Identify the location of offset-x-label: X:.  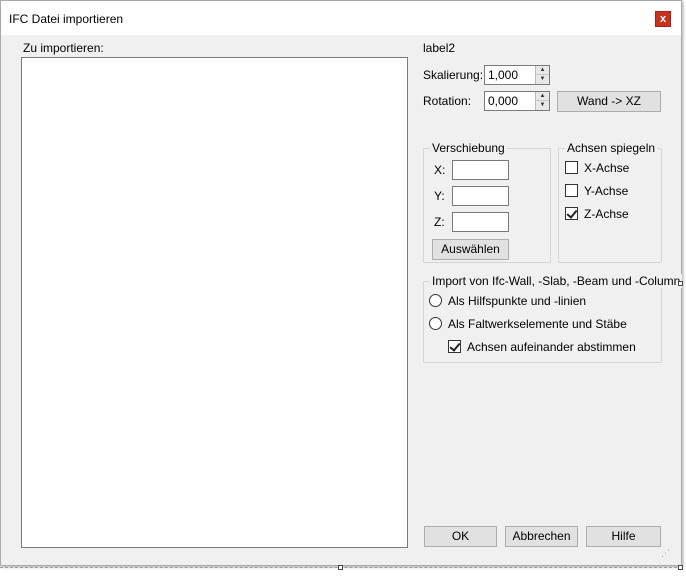
(440, 170).